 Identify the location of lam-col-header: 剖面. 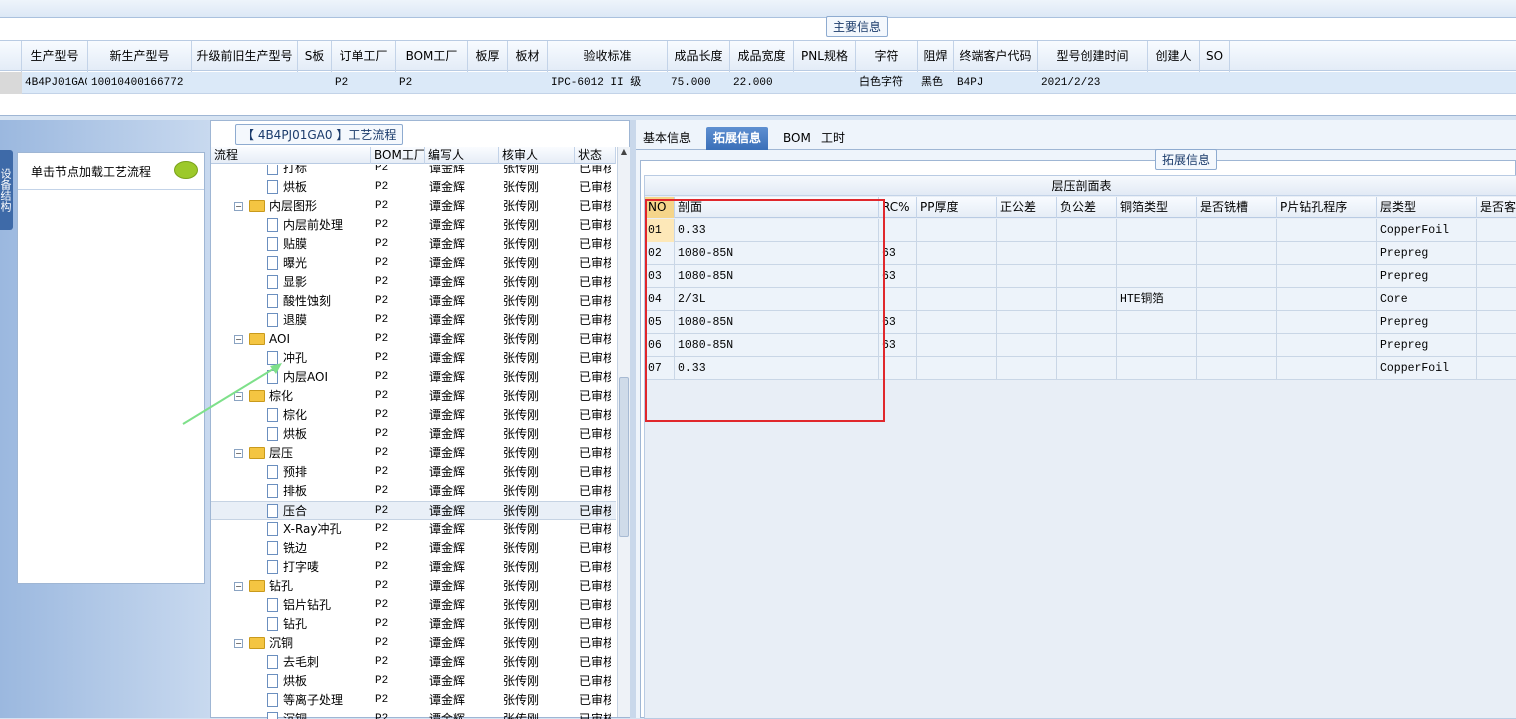
(777, 207).